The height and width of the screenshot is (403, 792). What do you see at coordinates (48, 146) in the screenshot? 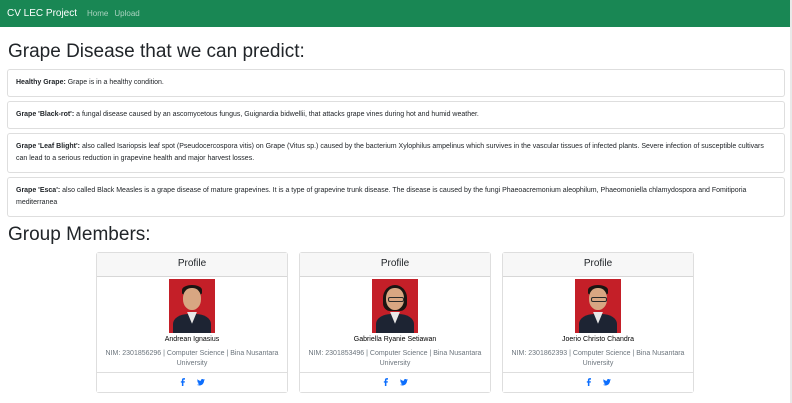
I see `disease-name: Grape 'Leaf Blight':` at bounding box center [48, 146].